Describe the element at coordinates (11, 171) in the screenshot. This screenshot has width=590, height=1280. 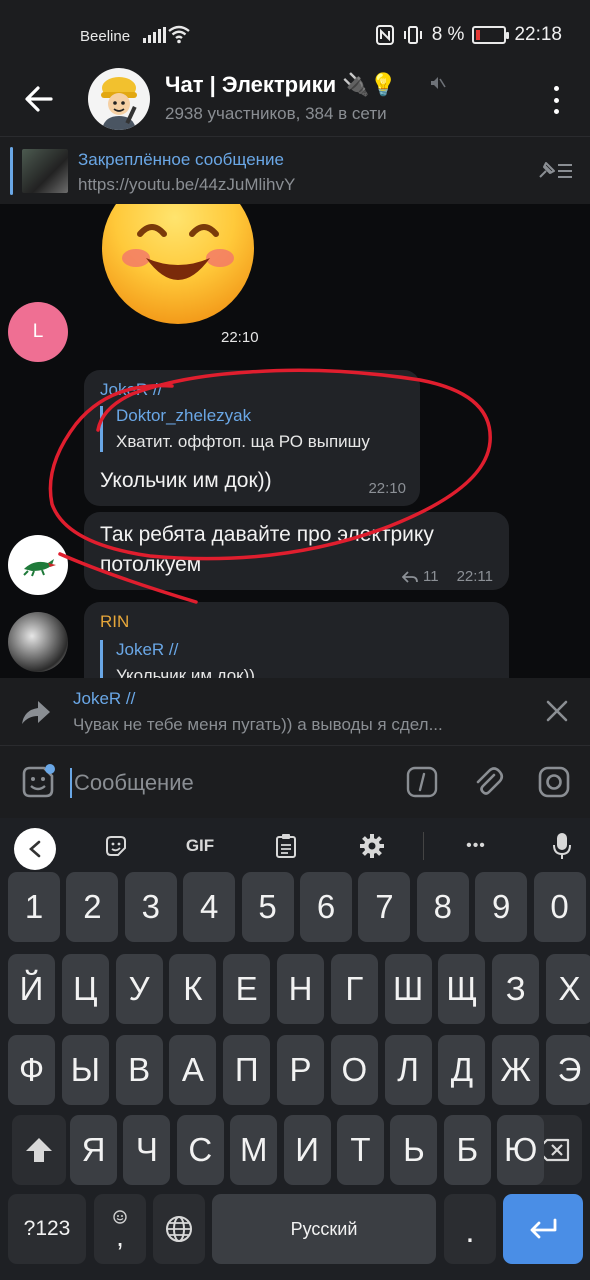
I see `pinned-bar` at that location.